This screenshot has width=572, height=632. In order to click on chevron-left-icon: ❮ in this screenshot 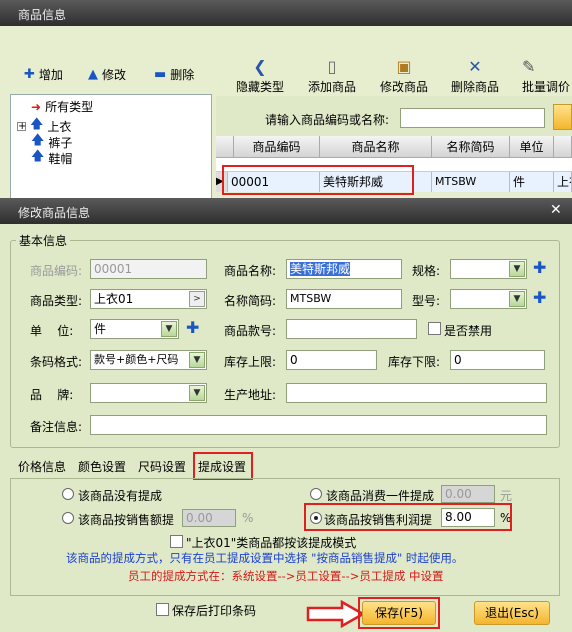, I will do `click(260, 66)`.